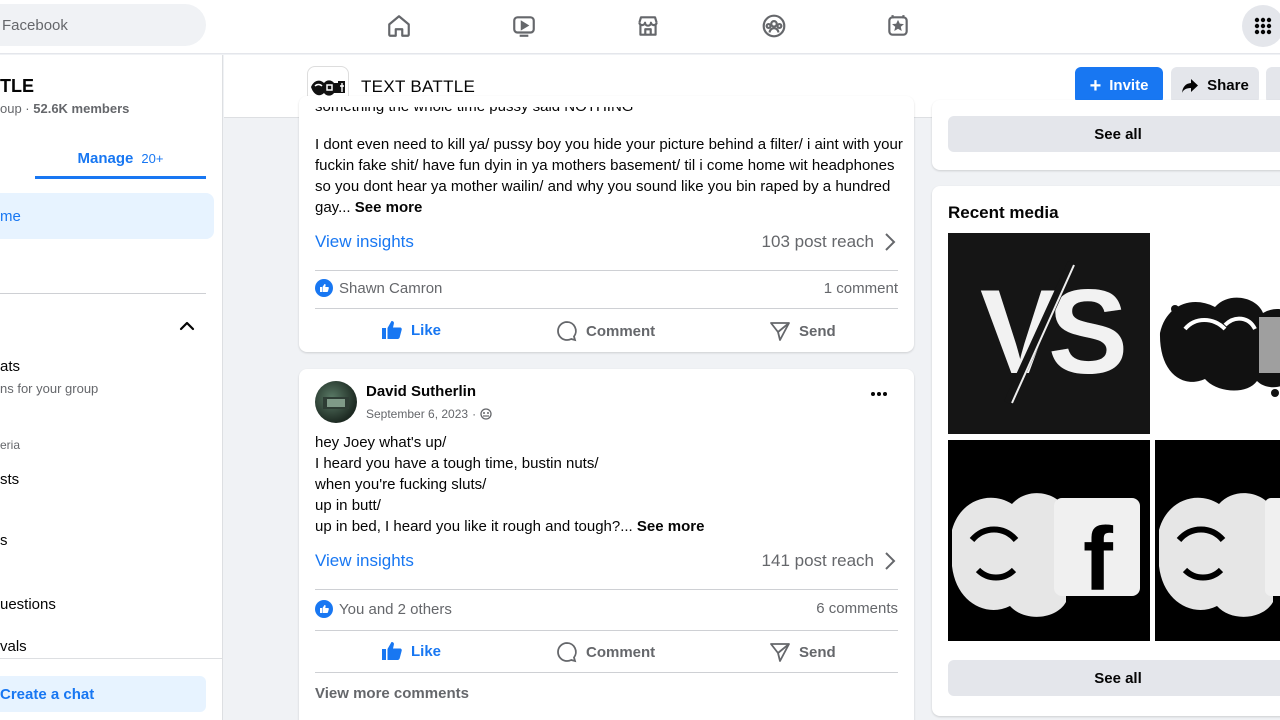 This screenshot has width=1280, height=720. What do you see at coordinates (861, 288) in the screenshot?
I see `comments-count: 1 comment` at bounding box center [861, 288].